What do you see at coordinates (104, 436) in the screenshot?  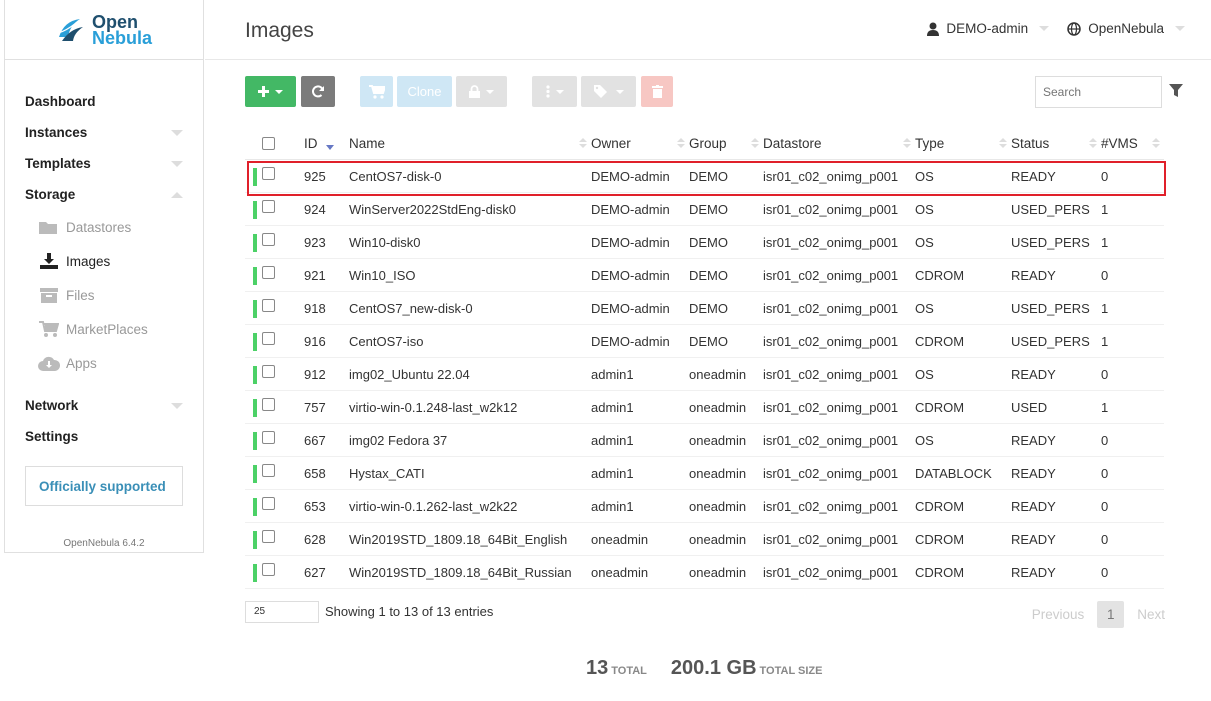 I see `sidebar-item-settings: Settings` at bounding box center [104, 436].